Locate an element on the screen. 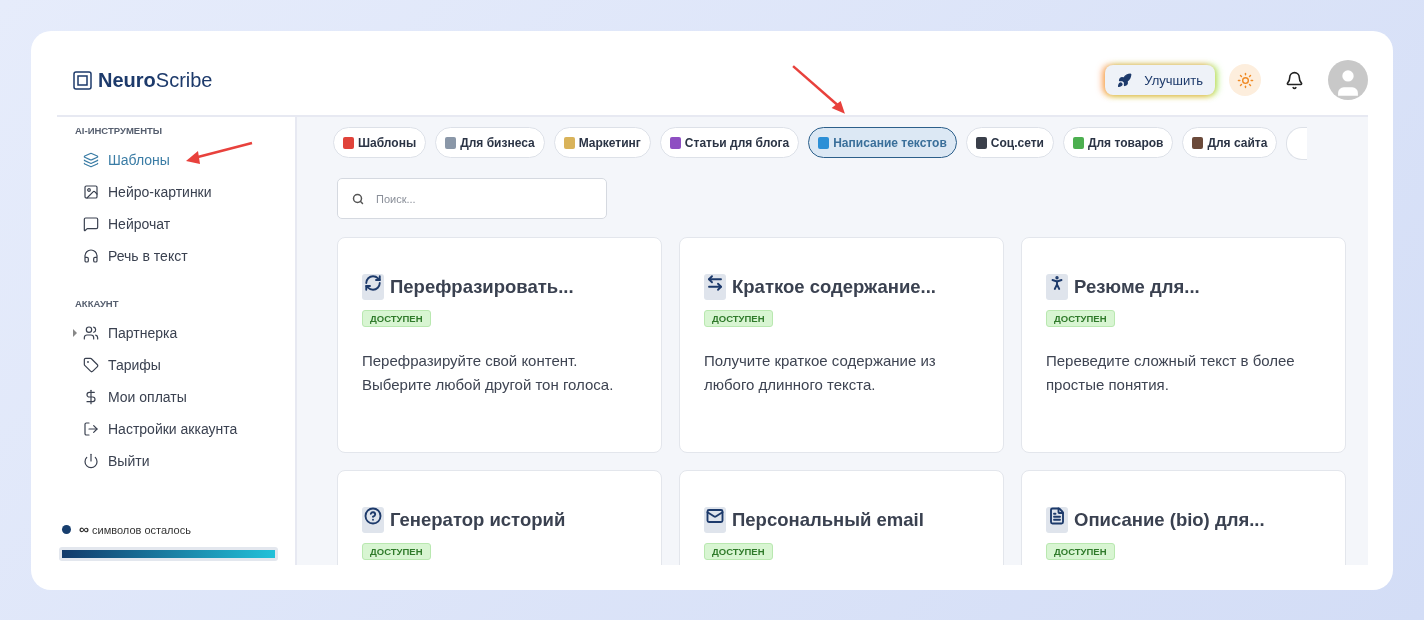 Image resolution: width=1424 pixels, height=620 pixels. theme-toggle-button is located at coordinates (1245, 80).